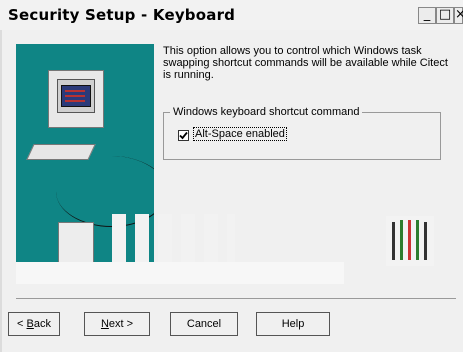 The image size is (463, 352). What do you see at coordinates (117, 324) in the screenshot?
I see `next-button: Next >` at bounding box center [117, 324].